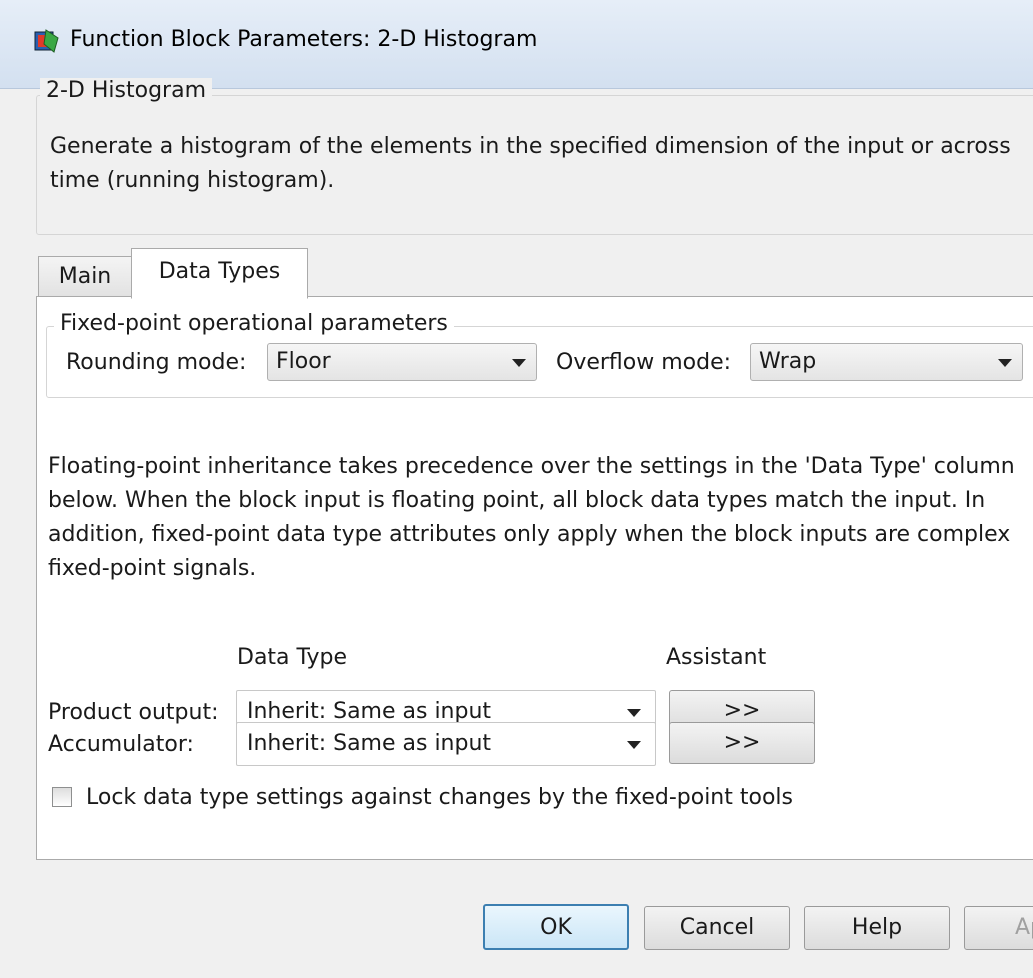 The image size is (1033, 978). Describe the element at coordinates (192, 180) in the screenshot. I see `description-line: time (running histogram).` at that location.